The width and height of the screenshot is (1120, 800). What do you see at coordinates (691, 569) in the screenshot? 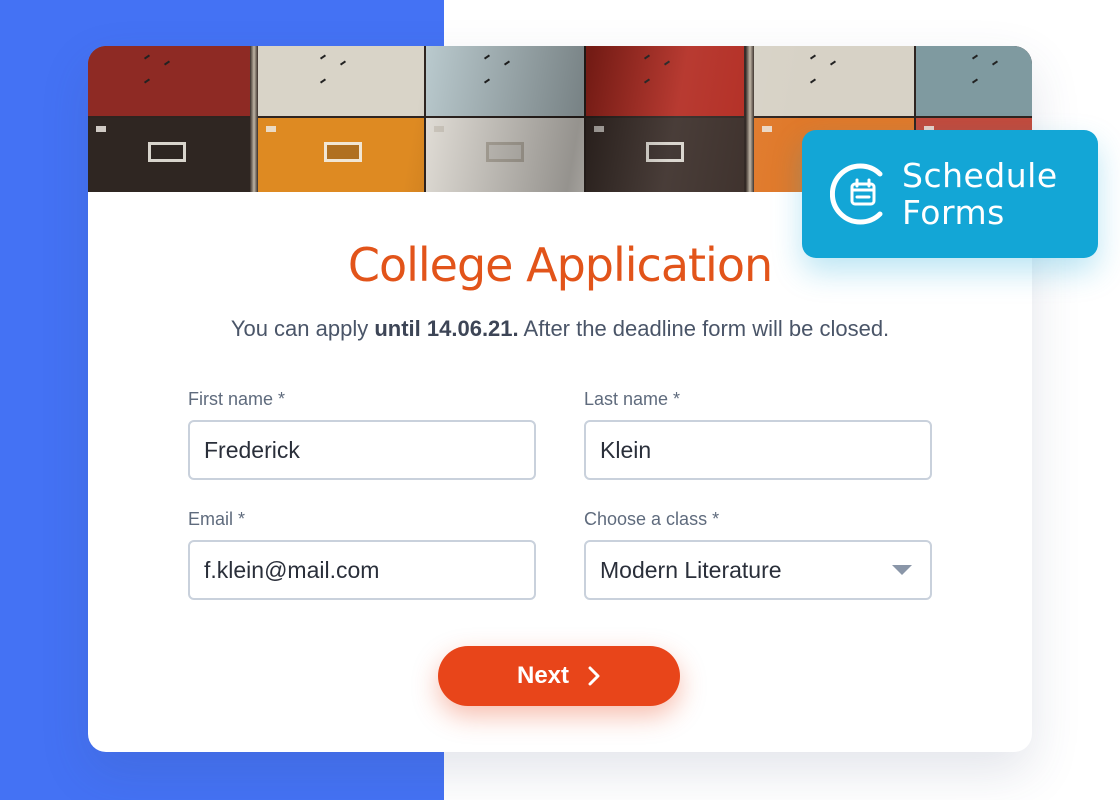
I see `class-select-value: Modern Literature` at bounding box center [691, 569].